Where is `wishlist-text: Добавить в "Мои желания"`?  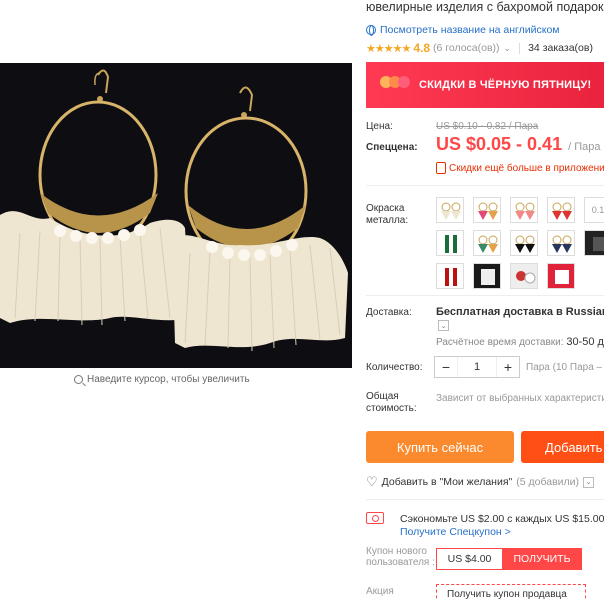
wishlist-text: Добавить в "Мои желания" is located at coordinates (447, 482).